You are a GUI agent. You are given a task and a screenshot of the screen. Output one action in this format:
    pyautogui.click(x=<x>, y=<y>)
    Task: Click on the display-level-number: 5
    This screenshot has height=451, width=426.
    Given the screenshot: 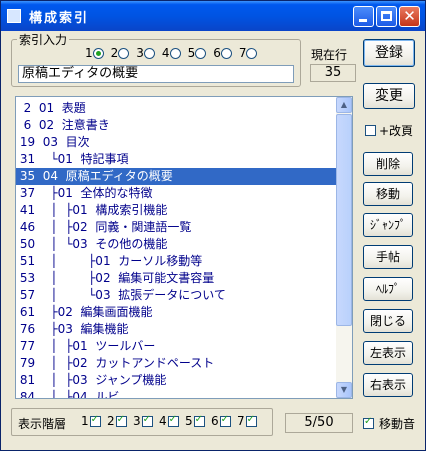 What is the action you would take?
    pyautogui.click(x=189, y=421)
    